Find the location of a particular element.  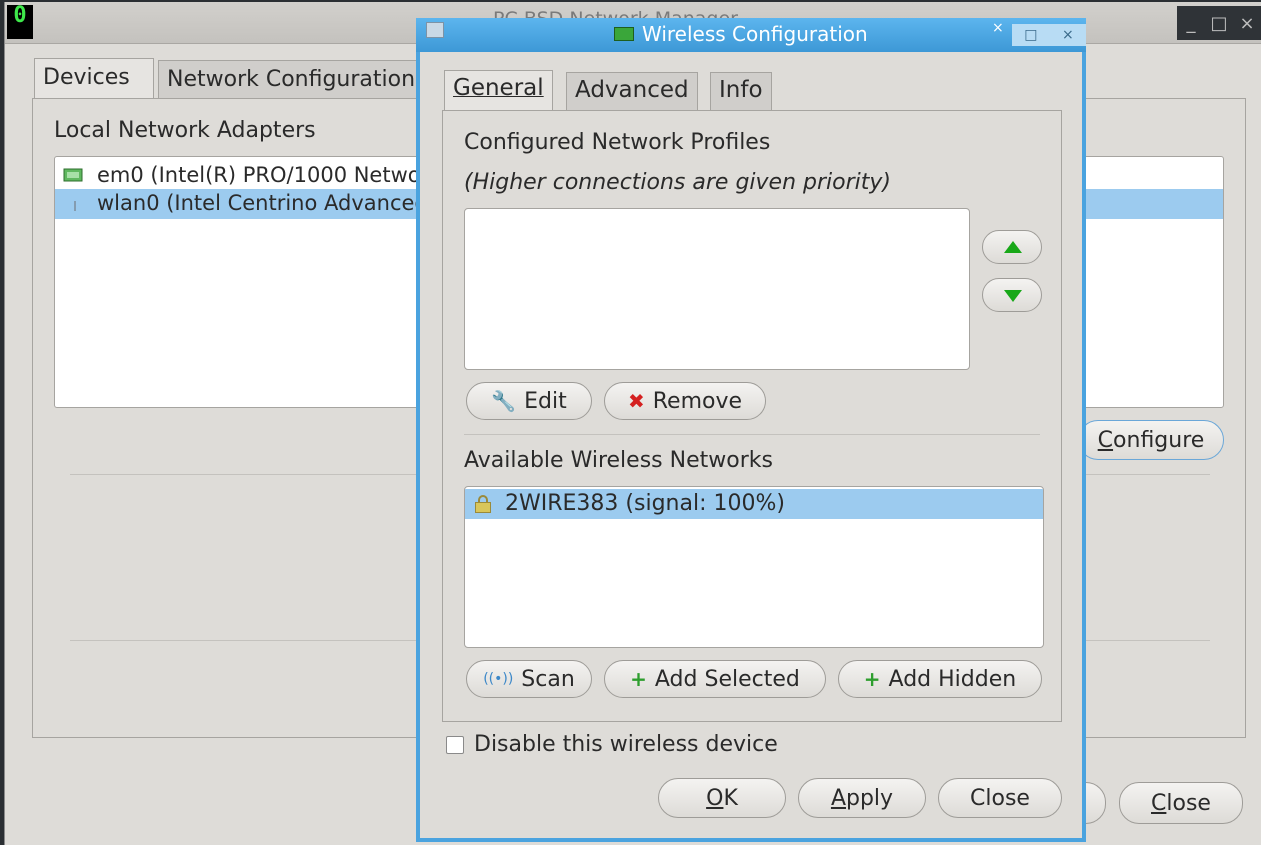

add-hidden-button: + Add Hidden is located at coordinates (940, 679).